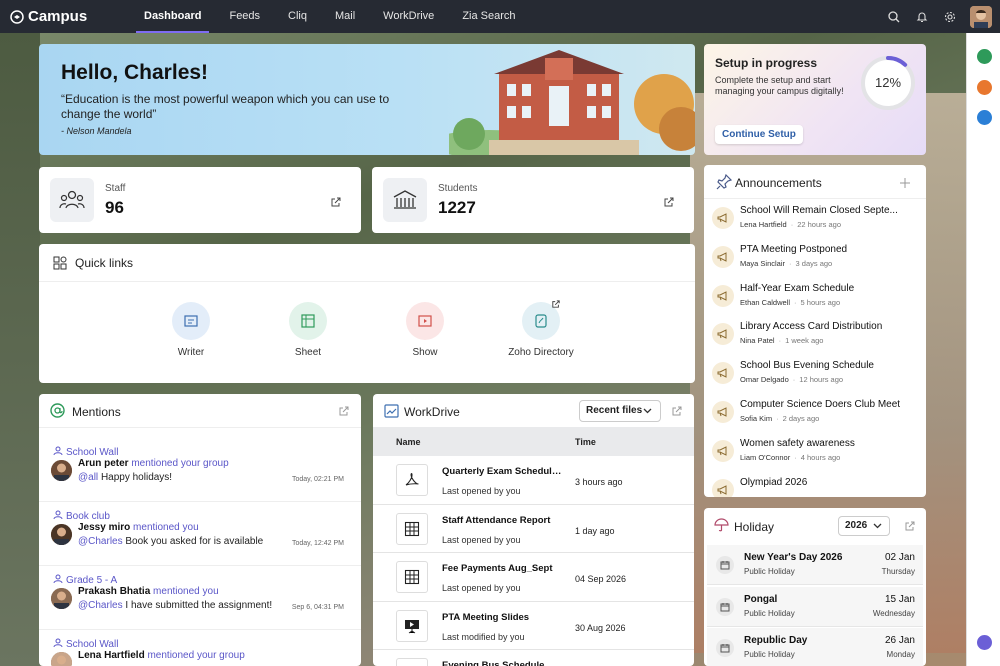  What do you see at coordinates (922, 16) in the screenshot?
I see `bell-icon` at bounding box center [922, 16].